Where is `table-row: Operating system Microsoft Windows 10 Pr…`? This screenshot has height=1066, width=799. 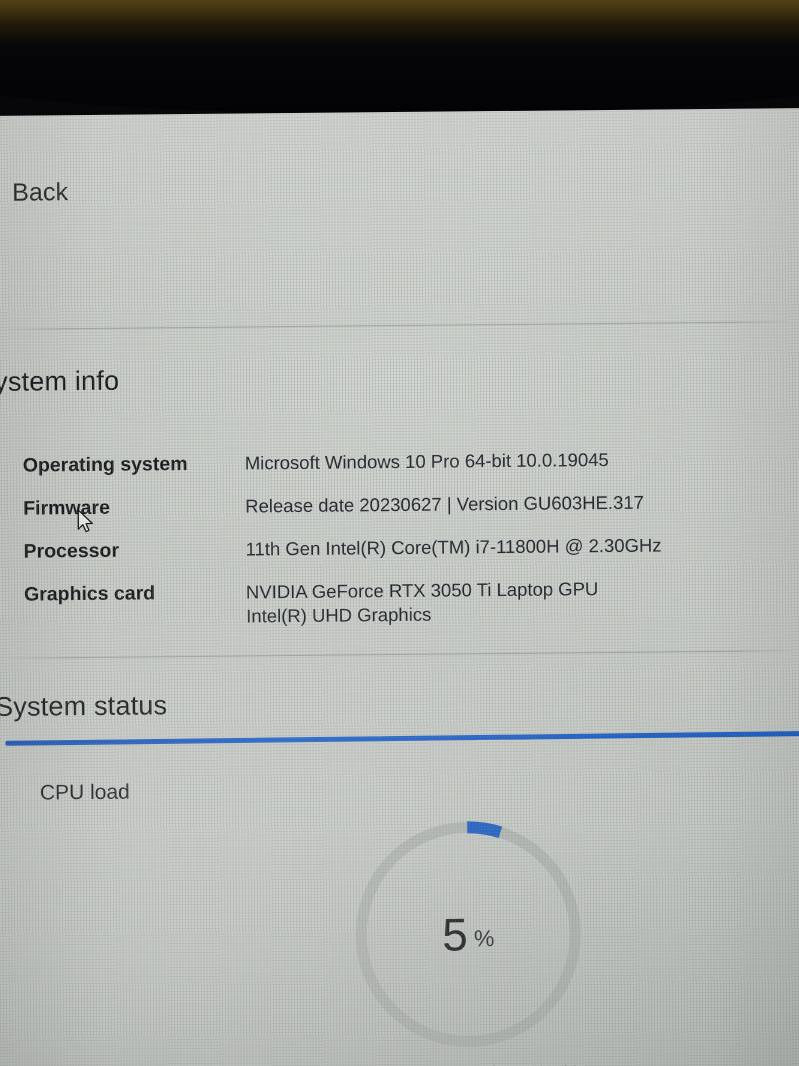 table-row: Operating system Microsoft Windows 10 Pr… is located at coordinates (403, 461).